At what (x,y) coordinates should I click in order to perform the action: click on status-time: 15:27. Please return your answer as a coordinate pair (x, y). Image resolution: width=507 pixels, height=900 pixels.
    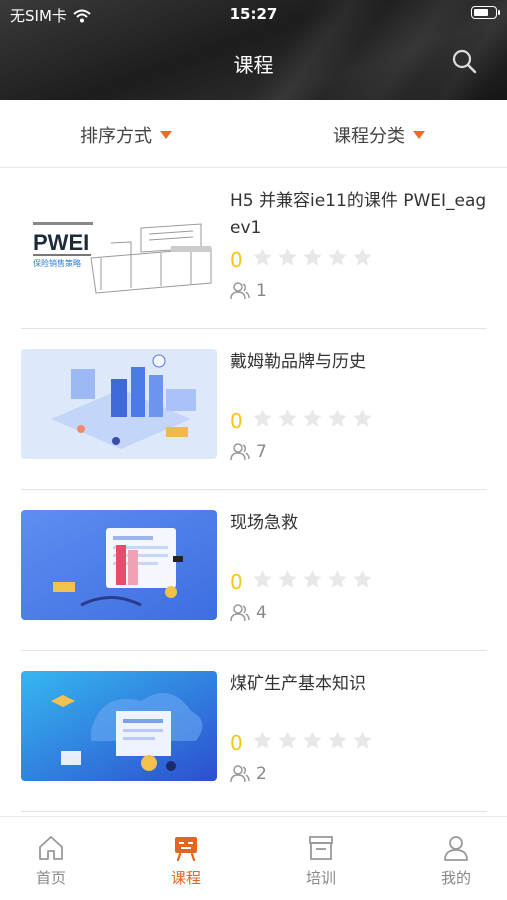
    Looking at the image, I should click on (253, 14).